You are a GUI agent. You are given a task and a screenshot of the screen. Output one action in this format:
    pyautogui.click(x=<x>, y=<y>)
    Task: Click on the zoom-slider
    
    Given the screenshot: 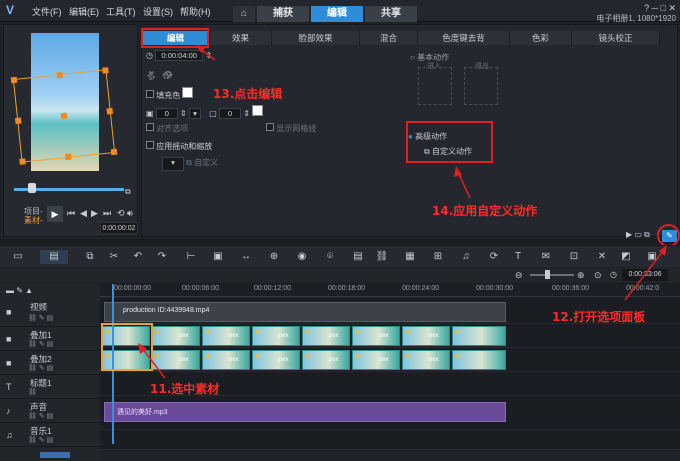 What is the action you would take?
    pyautogui.click(x=552, y=275)
    